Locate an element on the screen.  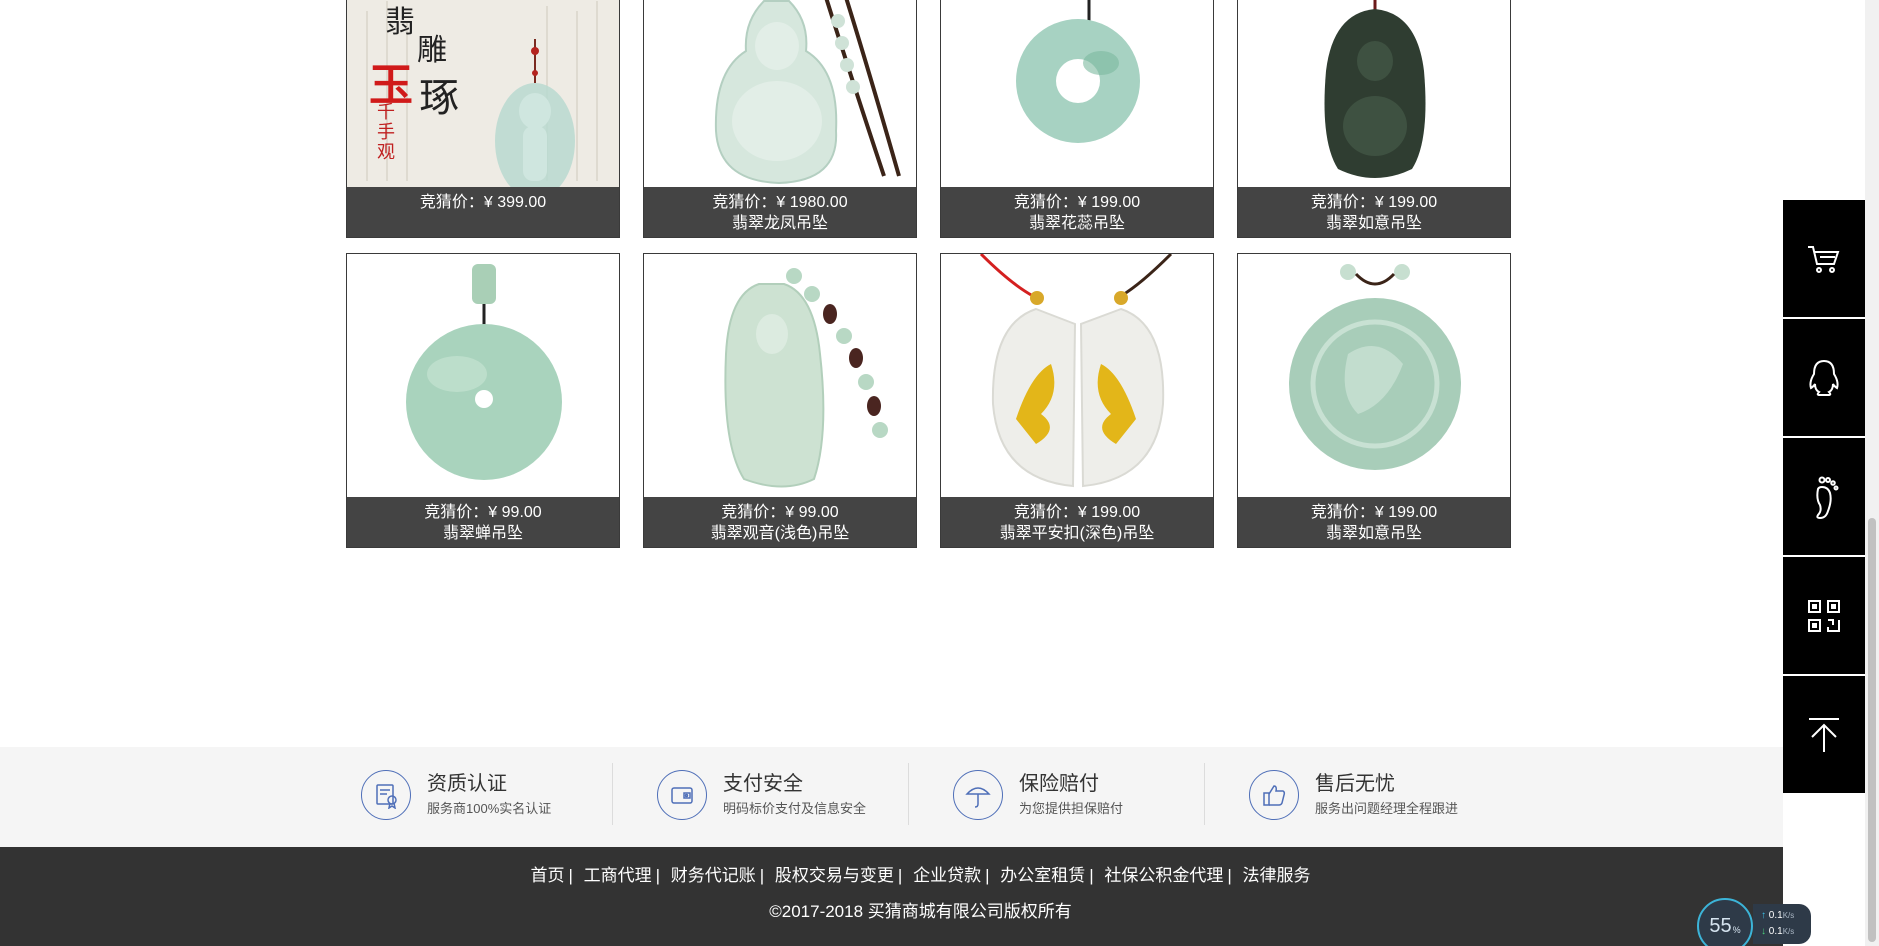
product-card: 竞猜价：¥ 99.00 翡翠观音(浅色)吊坠 is located at coordinates (780, 400).